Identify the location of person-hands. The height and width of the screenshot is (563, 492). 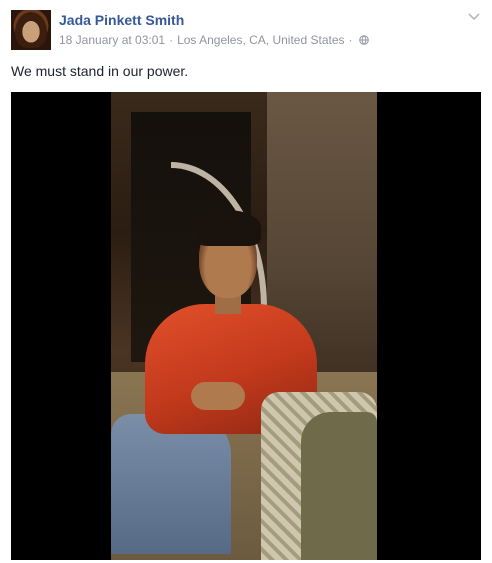
(218, 396).